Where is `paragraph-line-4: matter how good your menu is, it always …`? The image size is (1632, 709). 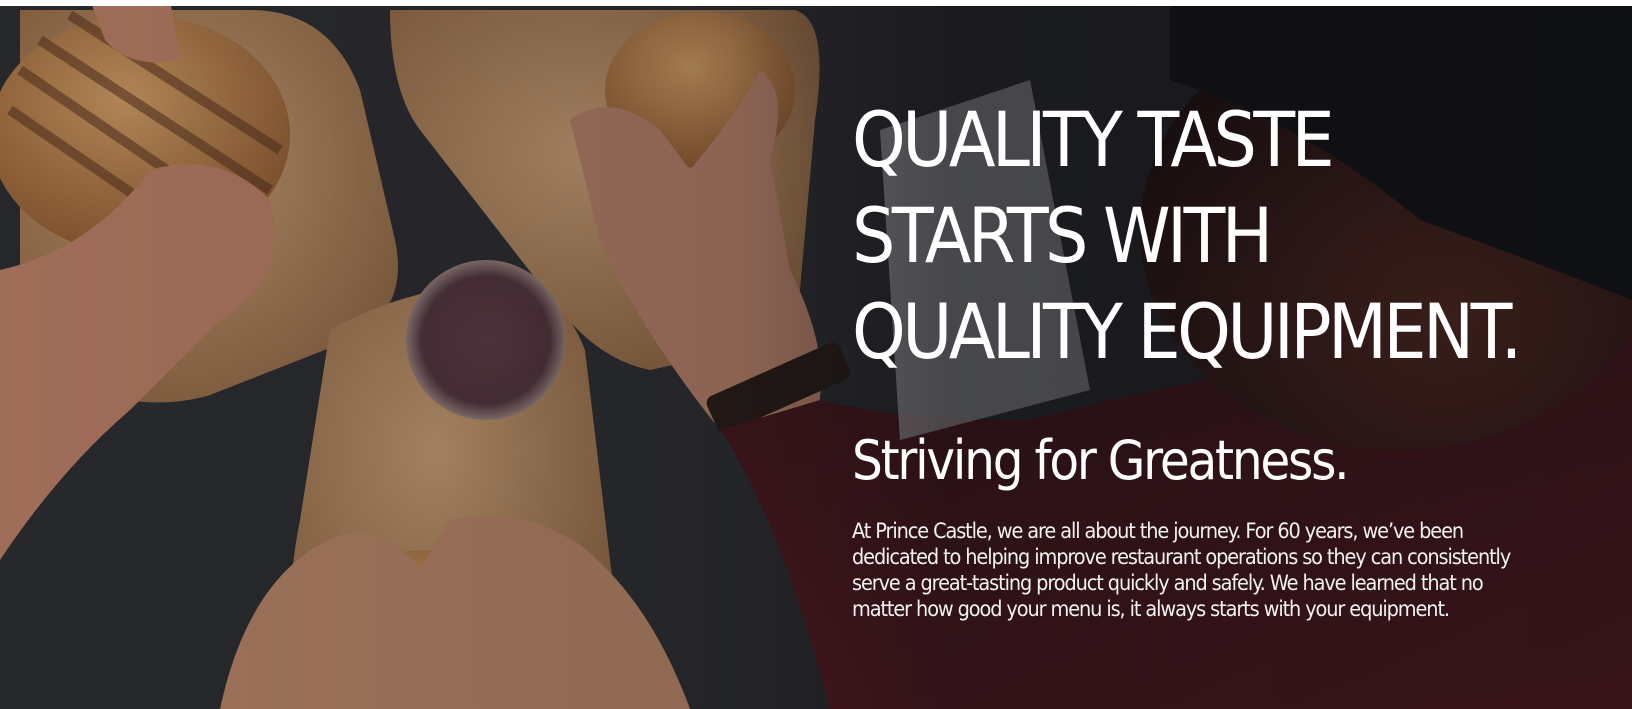
paragraph-line-4: matter how good your menu is, it always … is located at coordinates (1151, 609).